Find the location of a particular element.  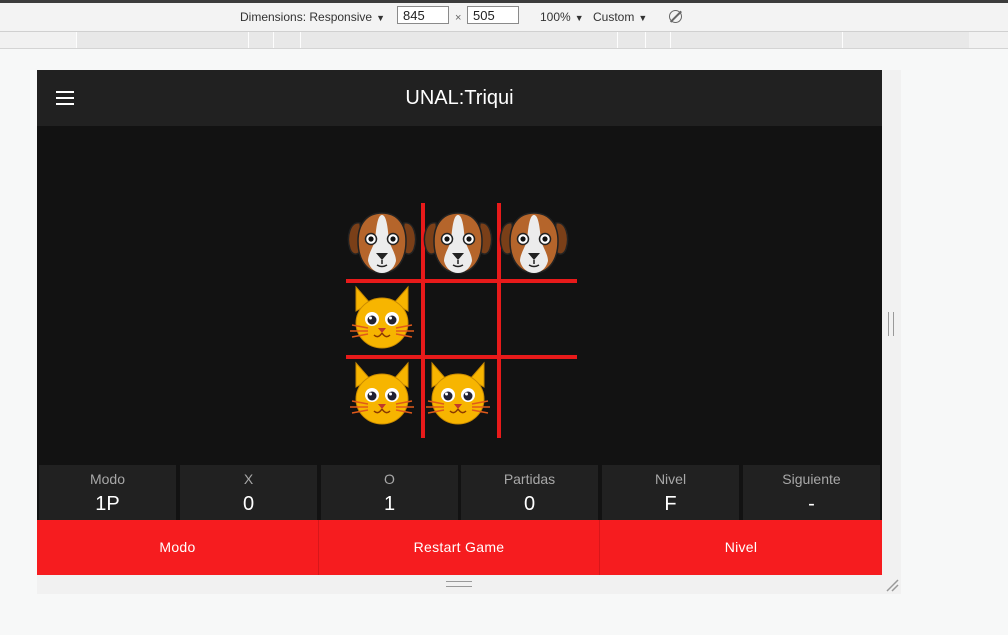

resize-handle-right is located at coordinates (891, 324).